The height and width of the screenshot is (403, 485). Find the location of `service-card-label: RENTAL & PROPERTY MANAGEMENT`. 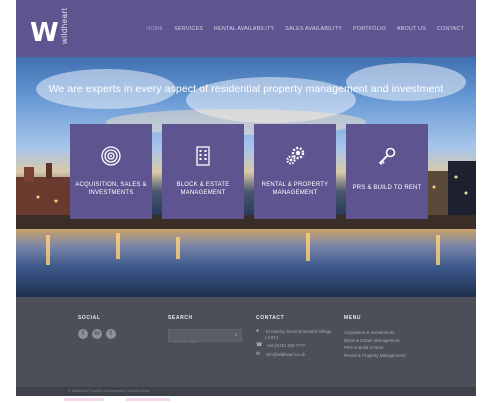

service-card-label: RENTAL & PROPERTY MANAGEMENT is located at coordinates (295, 189).